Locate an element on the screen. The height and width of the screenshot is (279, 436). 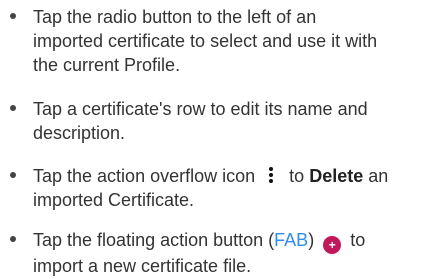
fab-link: FAB is located at coordinates (291, 240).